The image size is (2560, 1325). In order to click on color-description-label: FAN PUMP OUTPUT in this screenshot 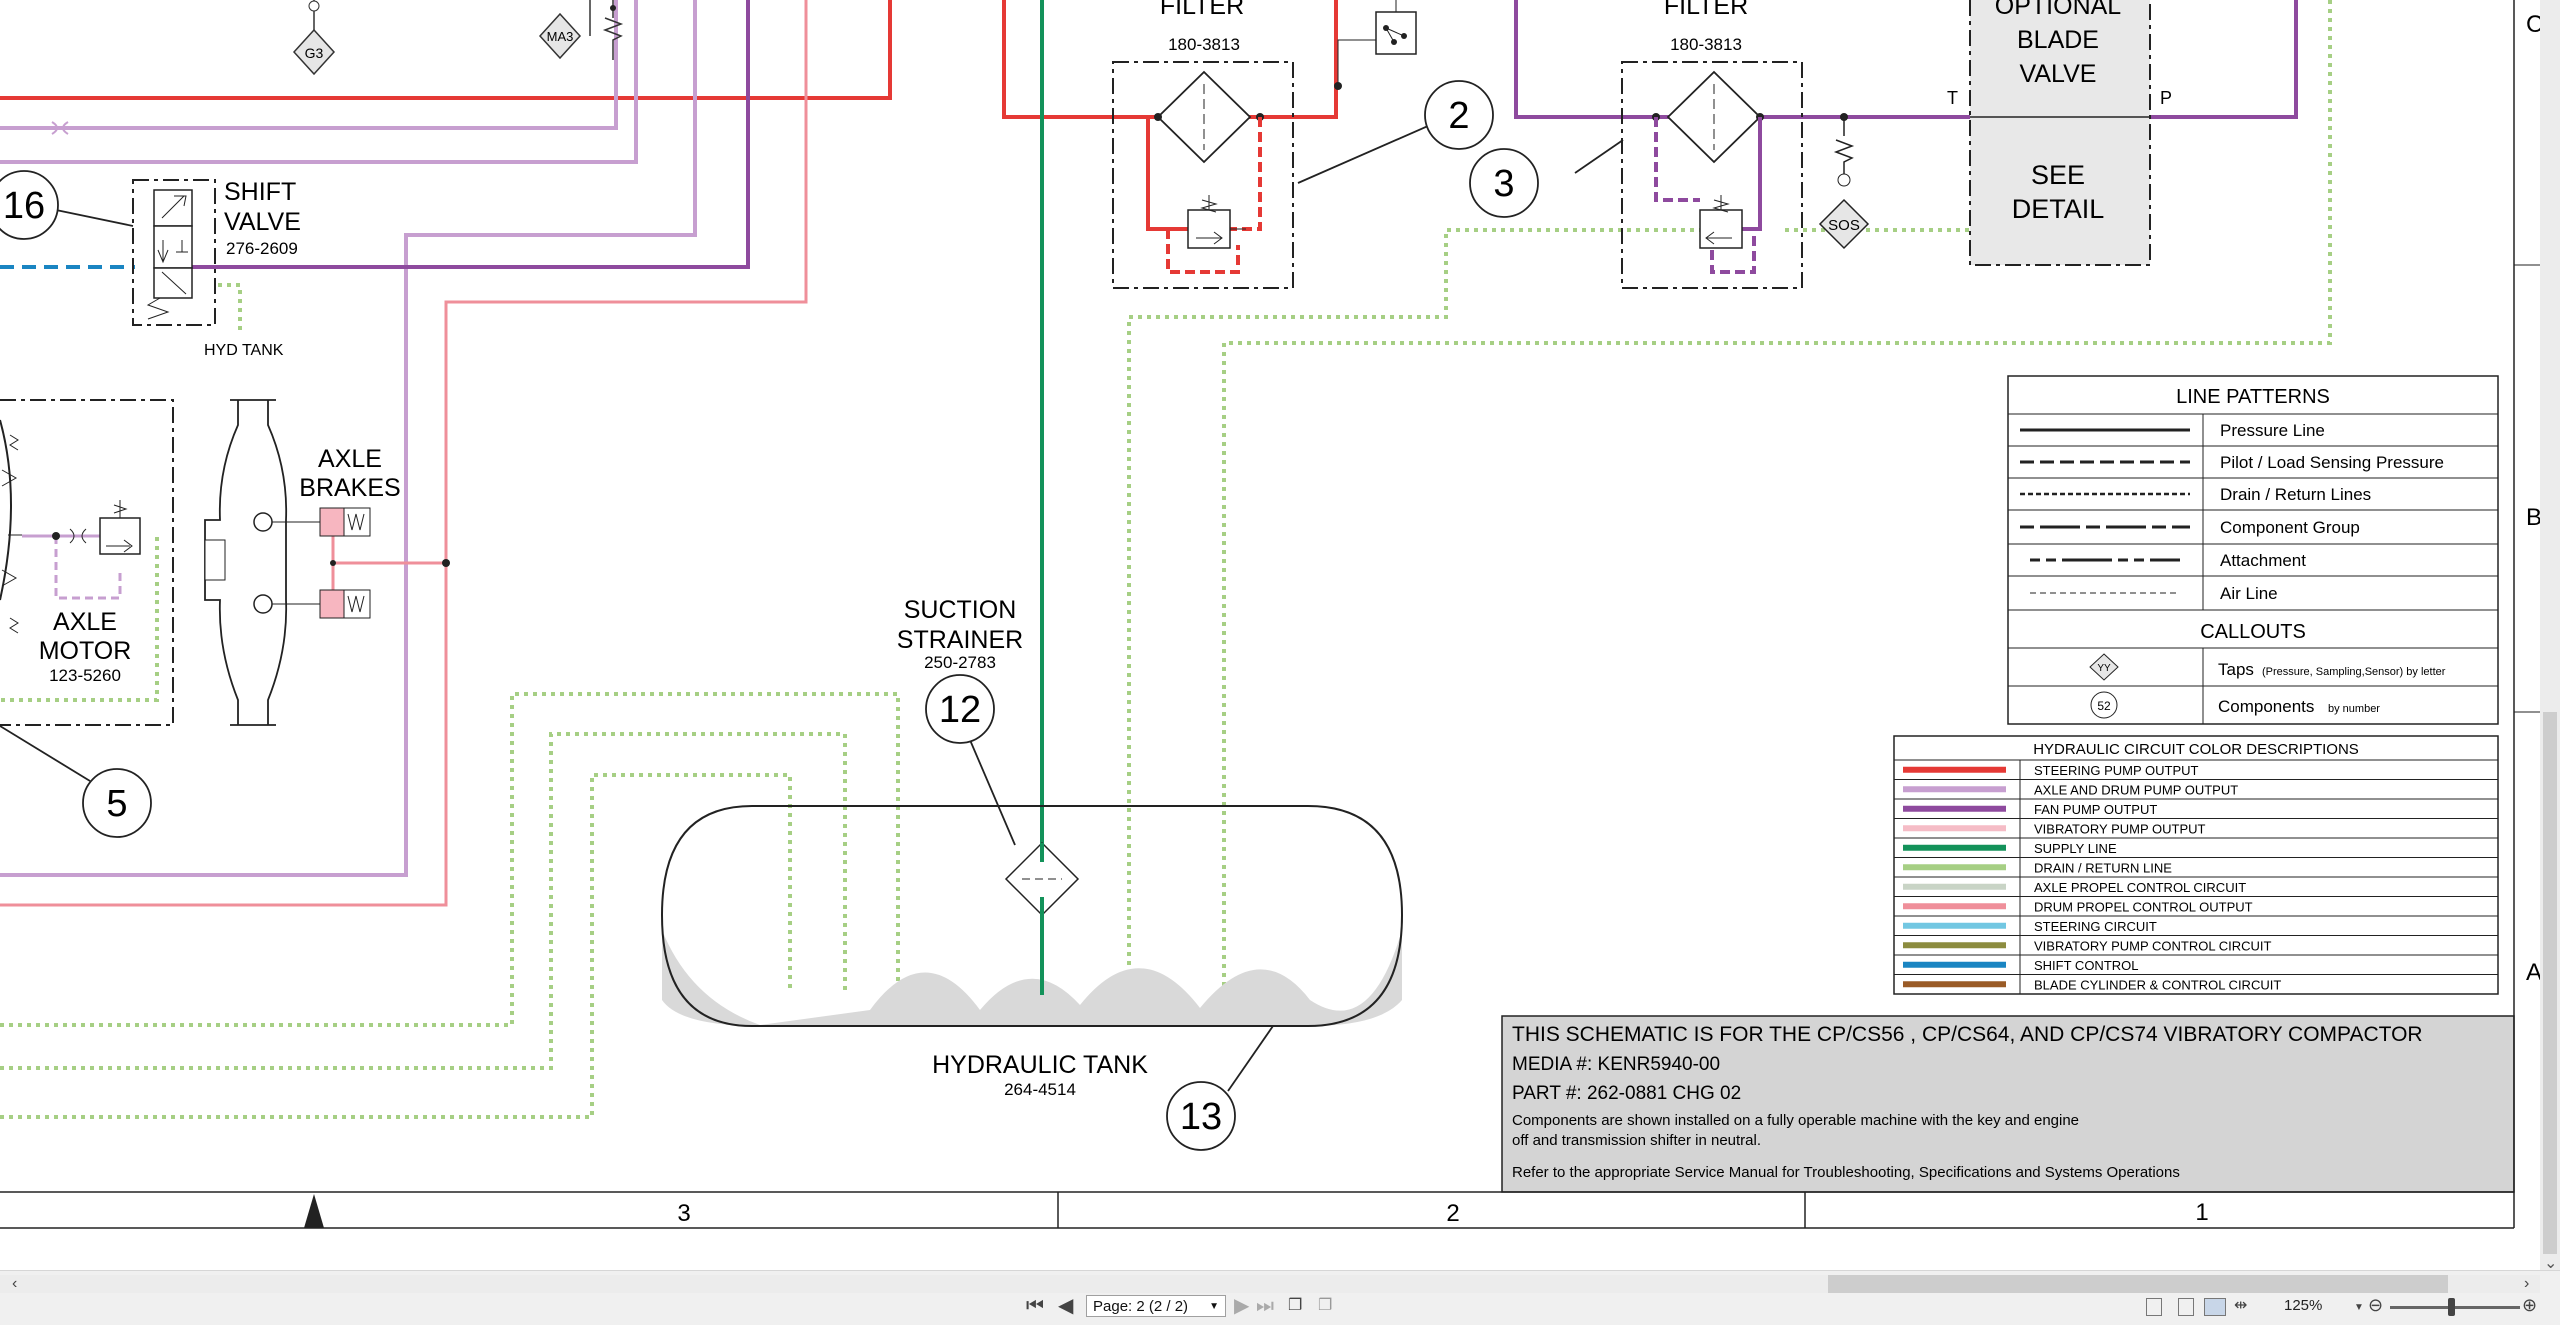, I will do `click(2095, 809)`.